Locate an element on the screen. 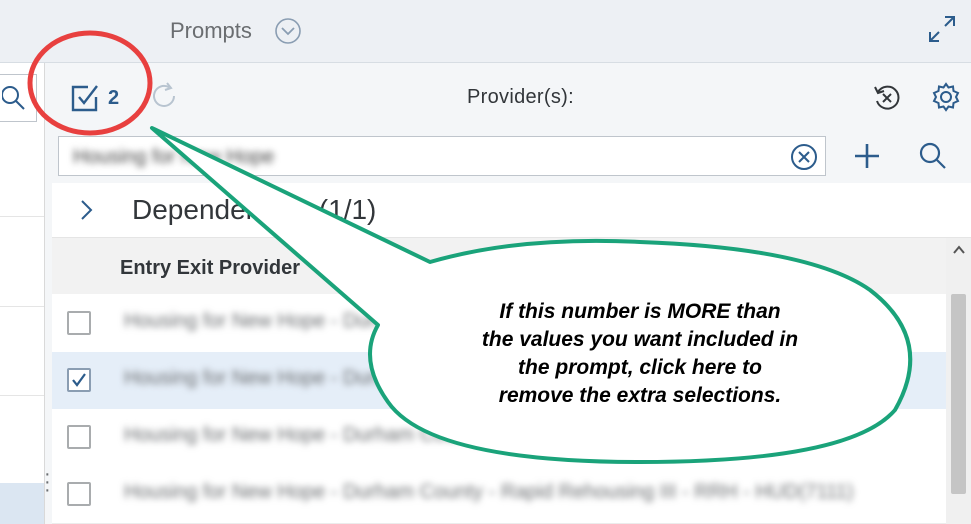 The width and height of the screenshot is (971, 524). search-row: Housing for New Hope is located at coordinates (511, 156).